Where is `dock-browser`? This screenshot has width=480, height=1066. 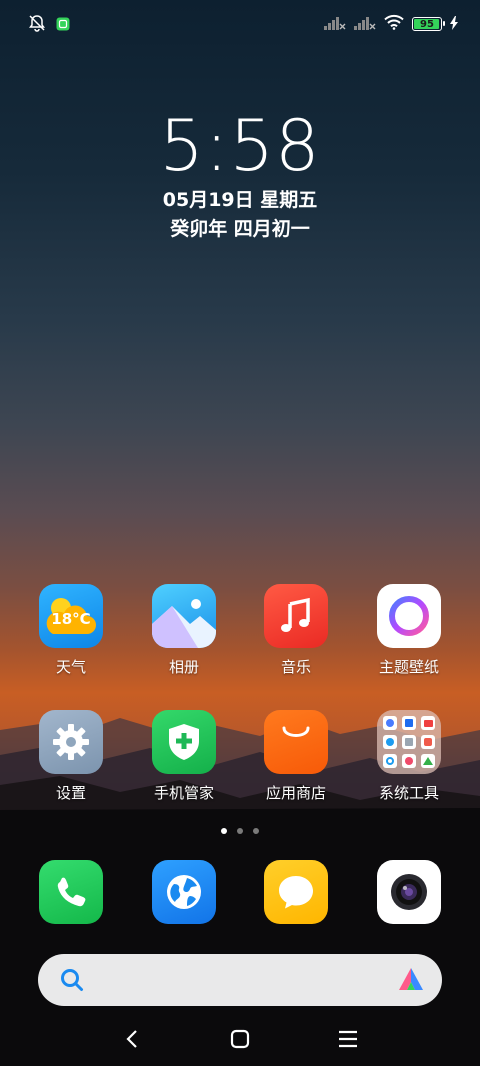
dock-browser is located at coordinates (184, 892).